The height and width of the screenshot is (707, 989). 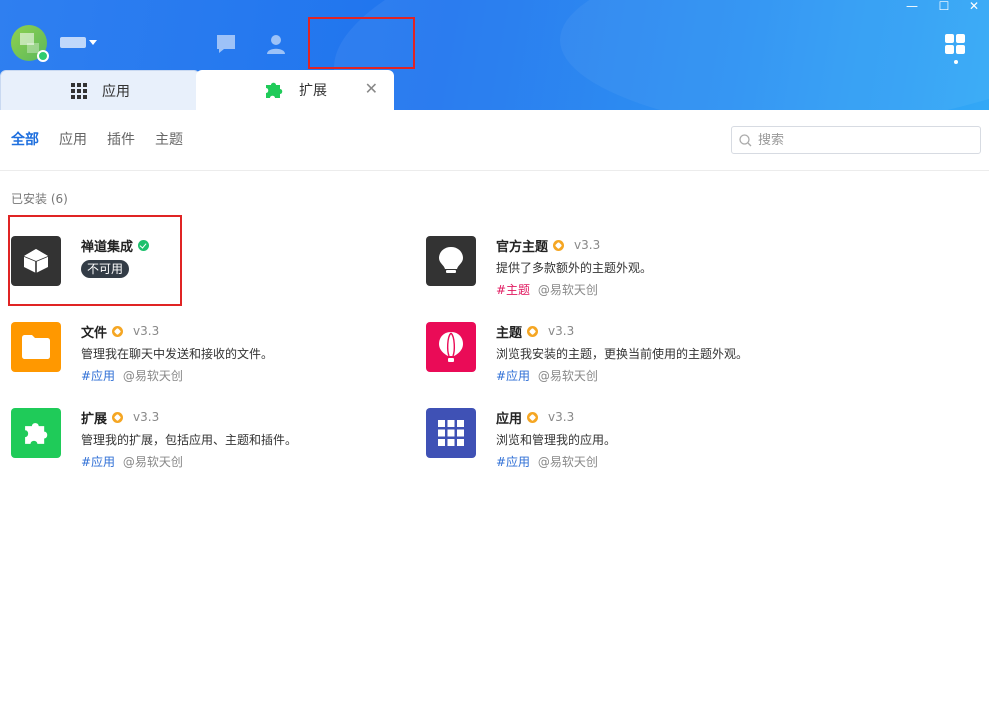 What do you see at coordinates (121, 140) in the screenshot?
I see `filter-plugins: 插件` at bounding box center [121, 140].